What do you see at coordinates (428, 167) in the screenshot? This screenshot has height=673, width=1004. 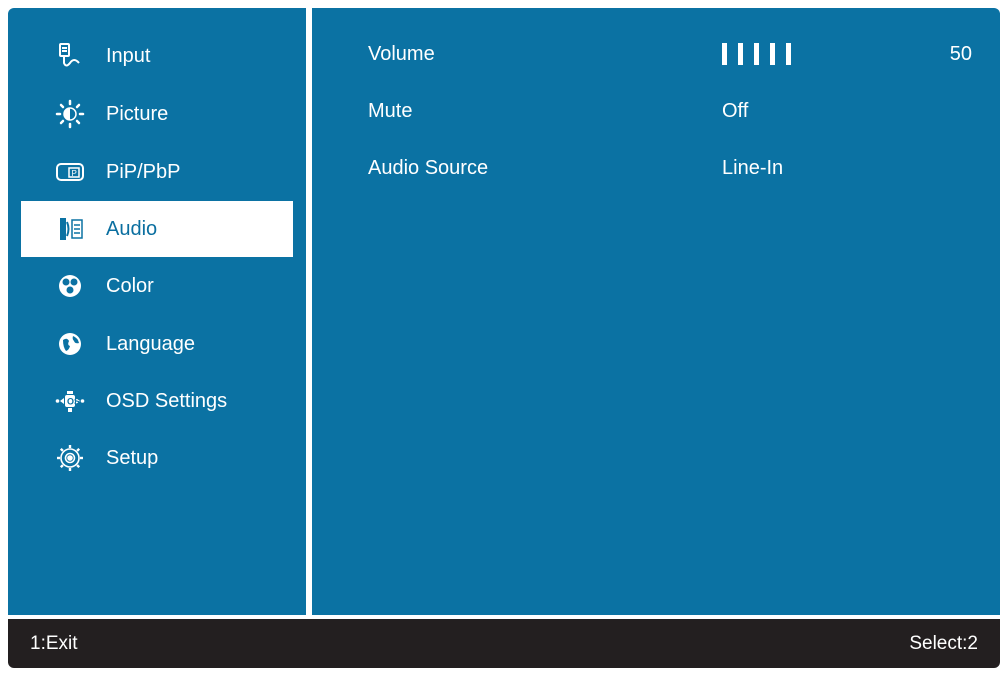 I see `audio-source-label: Audio Source` at bounding box center [428, 167].